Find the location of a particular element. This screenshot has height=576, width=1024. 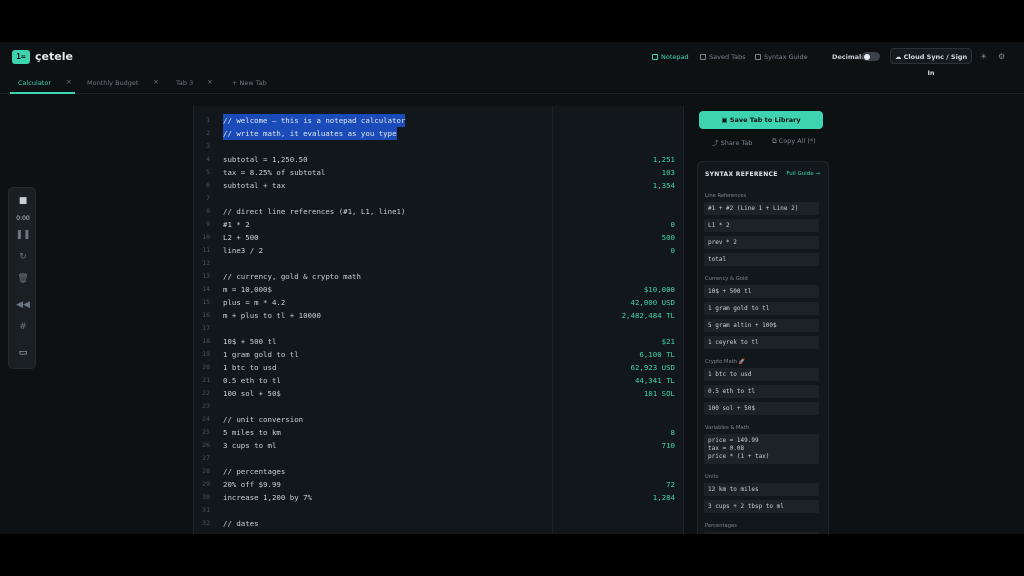

line-result: 500 is located at coordinates (668, 237).